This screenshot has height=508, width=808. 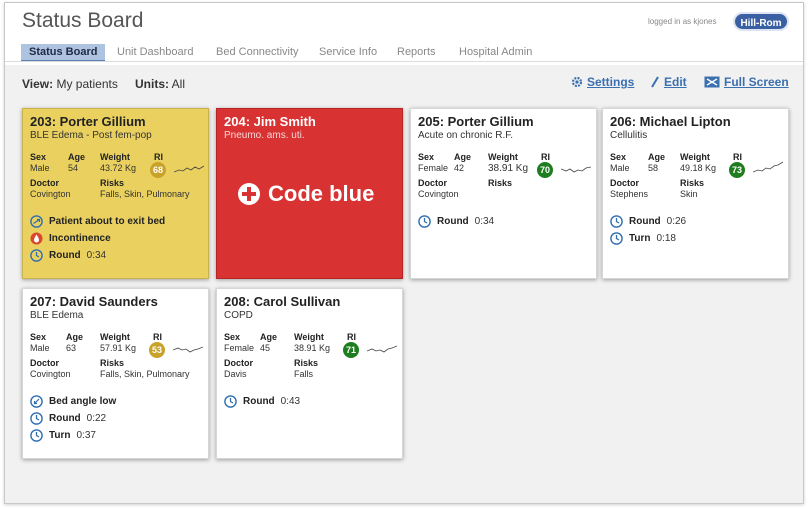 I want to click on bed-exit-icon, so click(x=36, y=221).